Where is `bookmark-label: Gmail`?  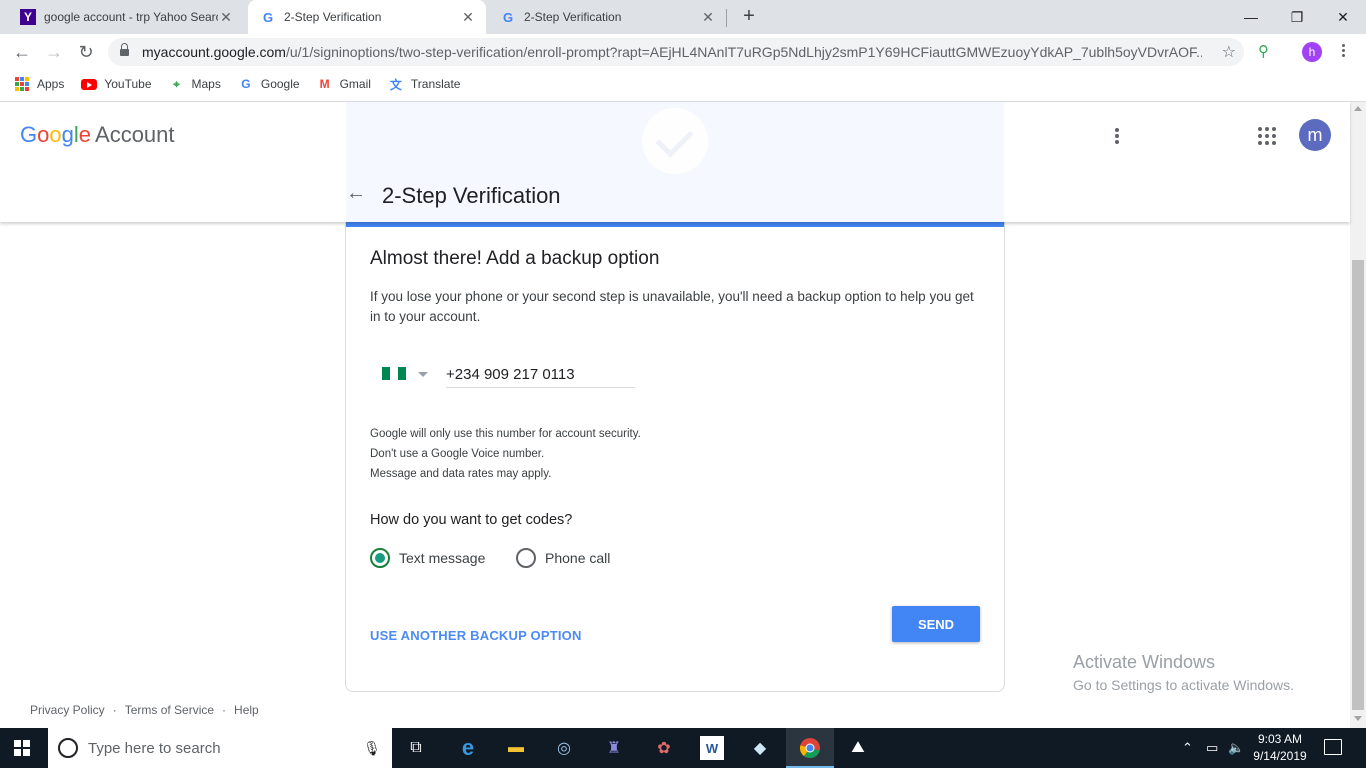 bookmark-label: Gmail is located at coordinates (355, 84).